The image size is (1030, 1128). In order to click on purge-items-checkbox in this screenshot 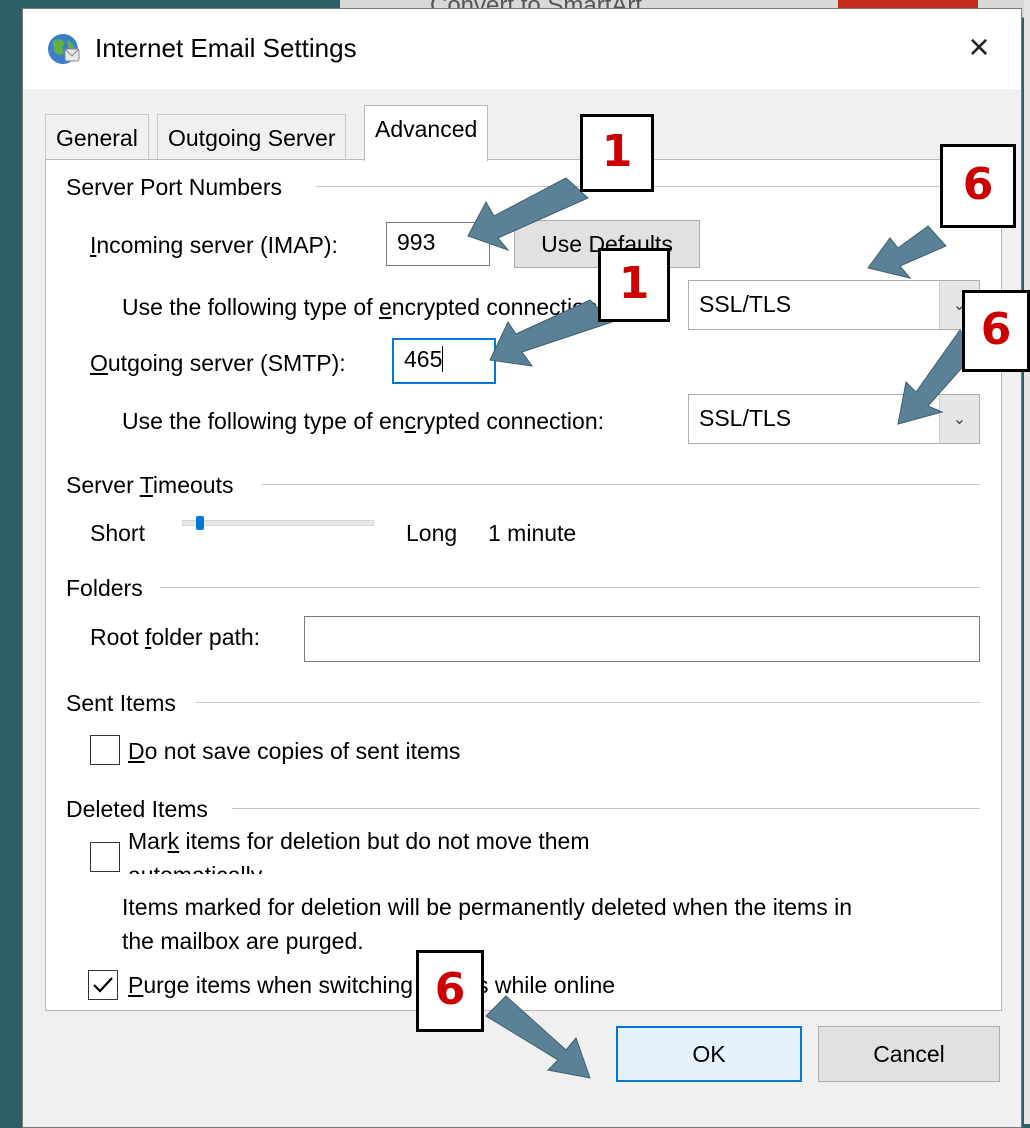, I will do `click(103, 985)`.